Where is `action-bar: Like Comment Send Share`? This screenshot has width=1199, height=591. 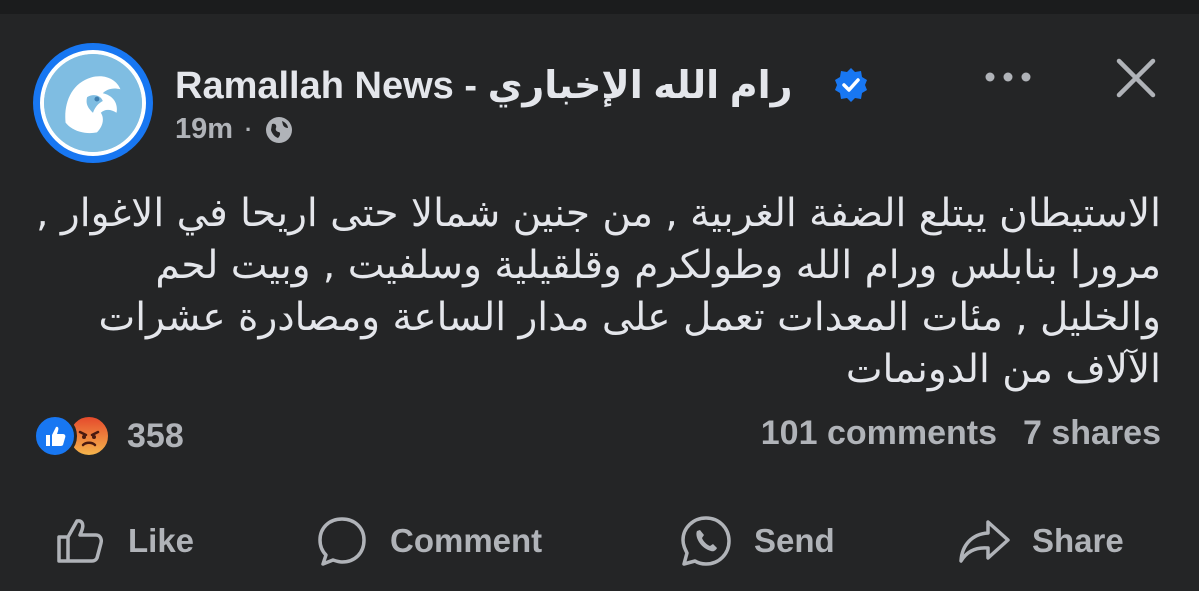
action-bar: Like Comment Send Share is located at coordinates (599, 541).